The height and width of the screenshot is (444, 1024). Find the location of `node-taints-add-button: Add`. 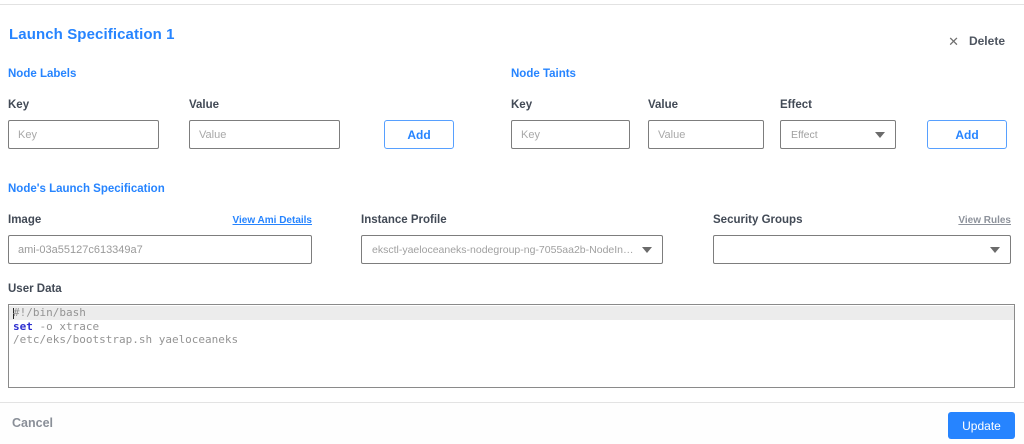

node-taints-add-button: Add is located at coordinates (967, 134).